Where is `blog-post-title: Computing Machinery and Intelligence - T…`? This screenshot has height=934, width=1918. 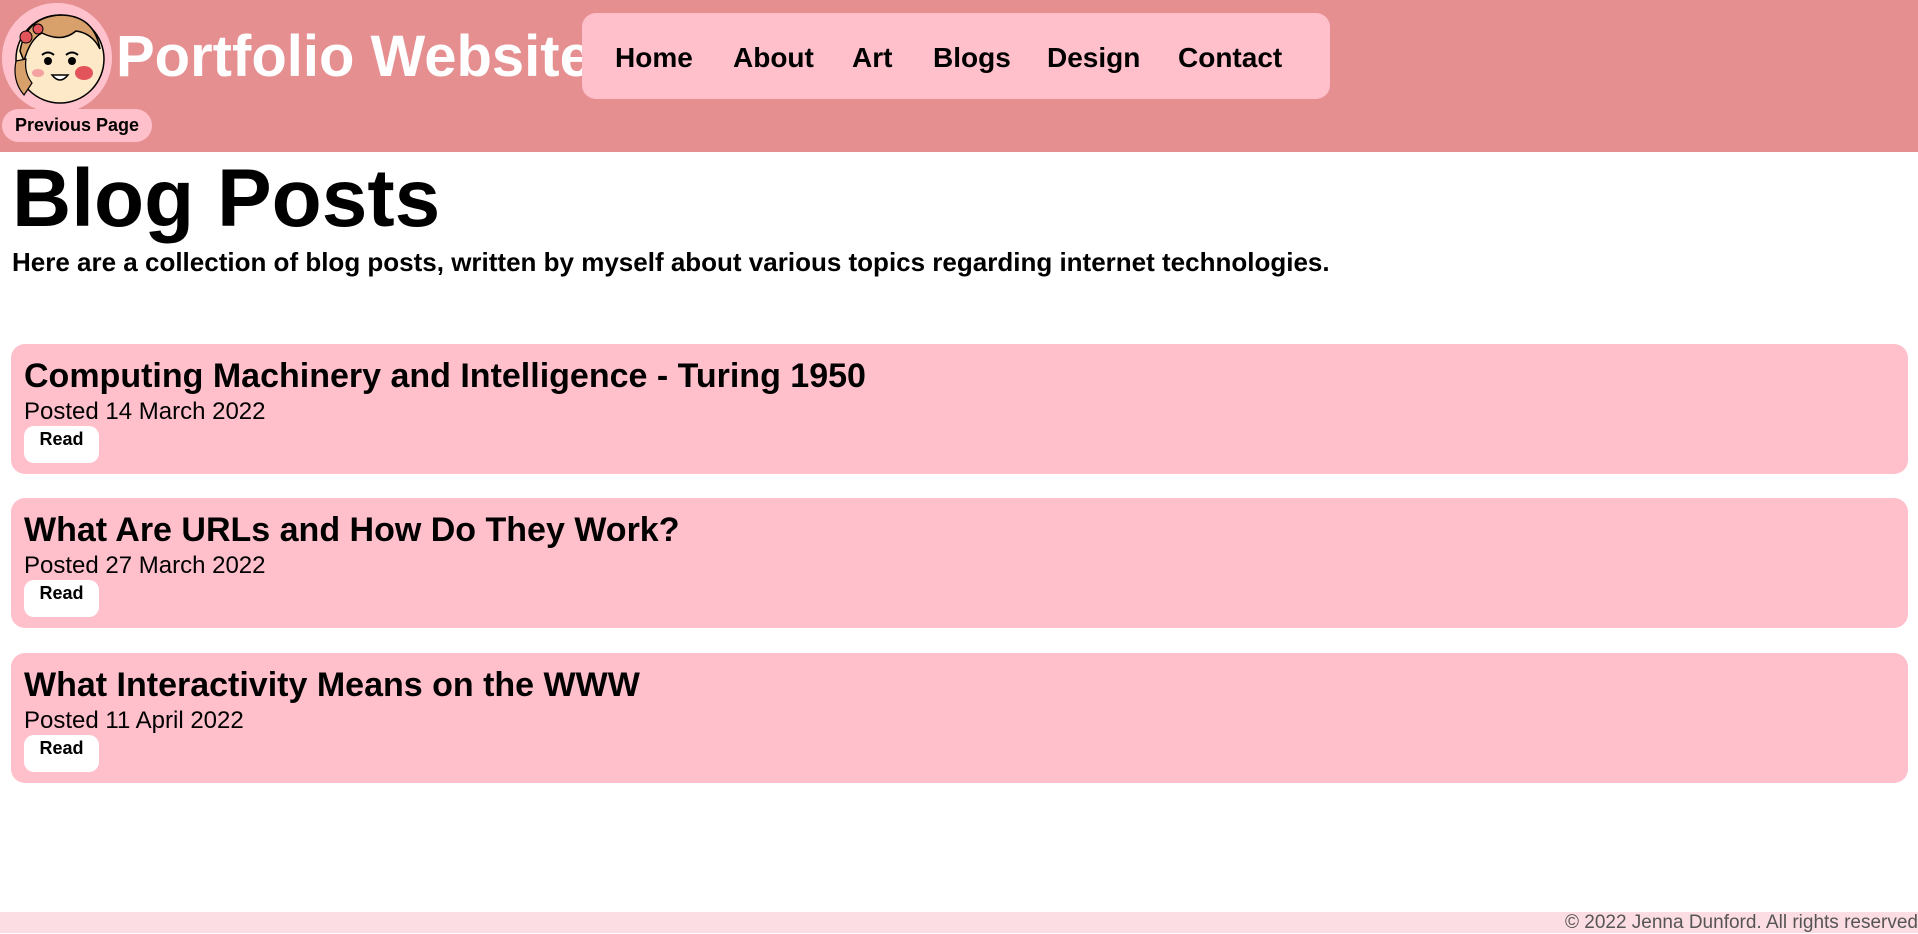 blog-post-title: Computing Machinery and Intelligence - T… is located at coordinates (445, 376).